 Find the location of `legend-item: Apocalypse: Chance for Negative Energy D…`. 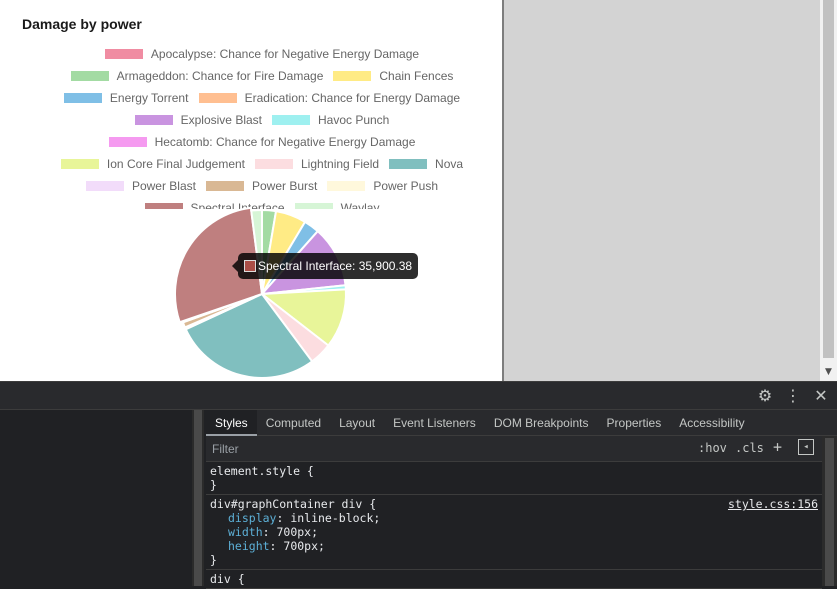

legend-item: Apocalypse: Chance for Negative Energy D… is located at coordinates (262, 54).